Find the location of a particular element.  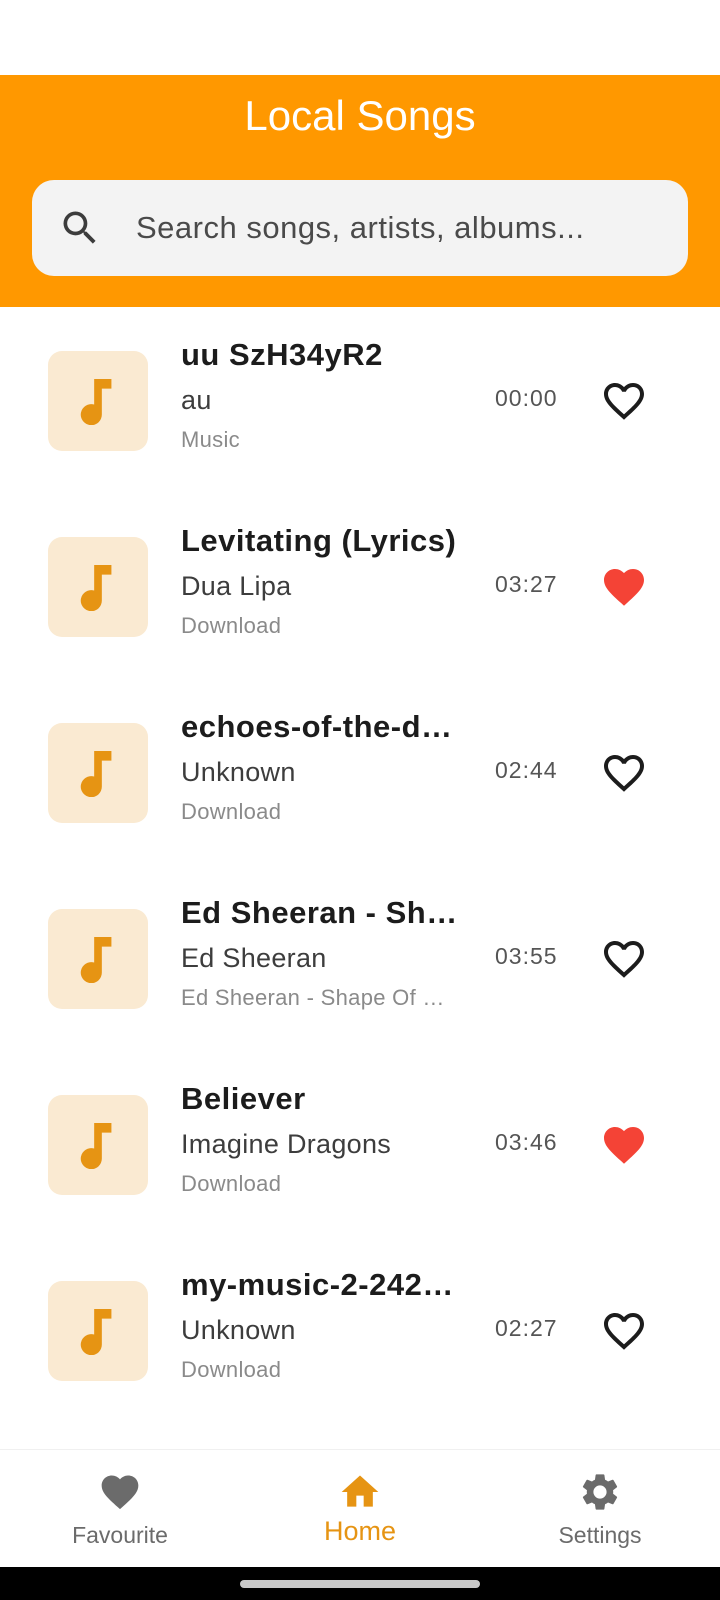

heart-icon is located at coordinates (120, 1492).